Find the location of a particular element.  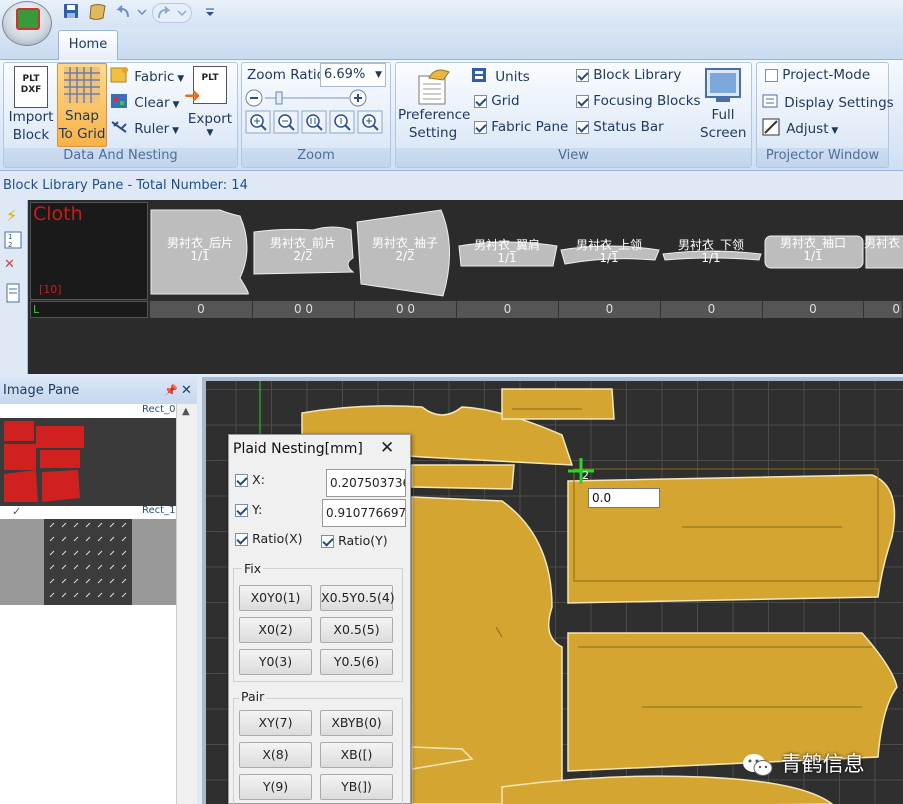

rect0-label: Rect_0 is located at coordinates (159, 409).